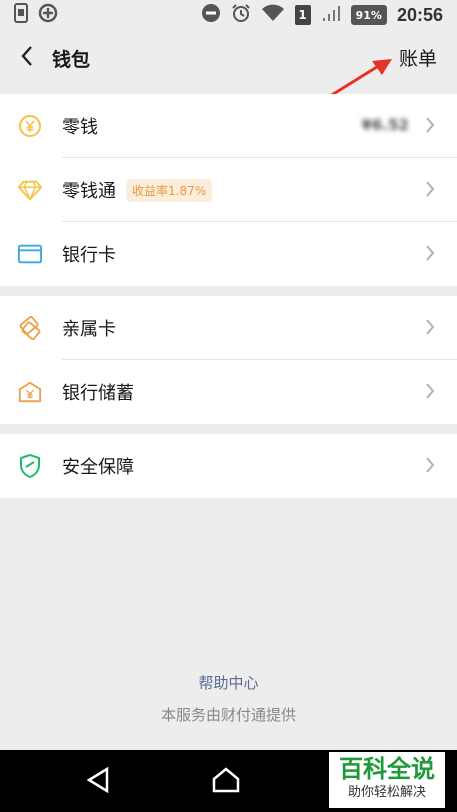  What do you see at coordinates (228, 328) in the screenshot?
I see `list-item-family-card: 亲属卡` at bounding box center [228, 328].